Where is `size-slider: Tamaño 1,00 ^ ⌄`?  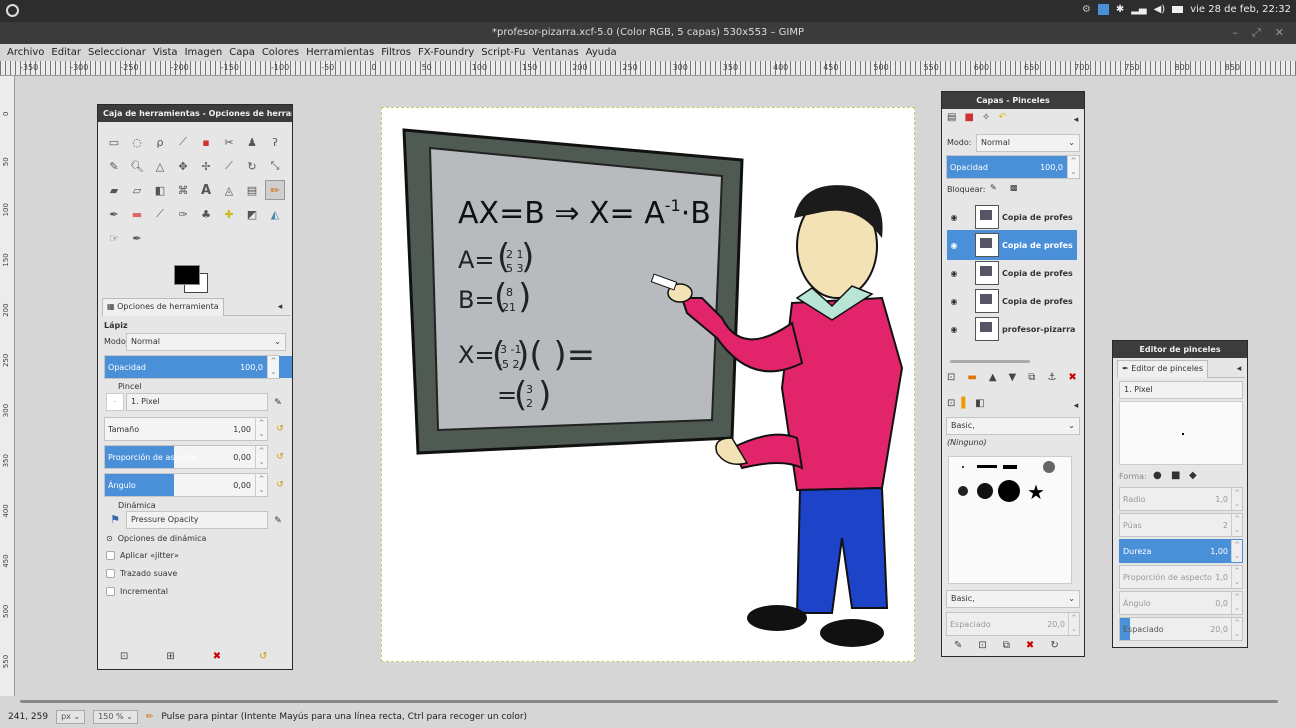
size-slider: Tamaño 1,00 ^ ⌄ is located at coordinates (186, 429).